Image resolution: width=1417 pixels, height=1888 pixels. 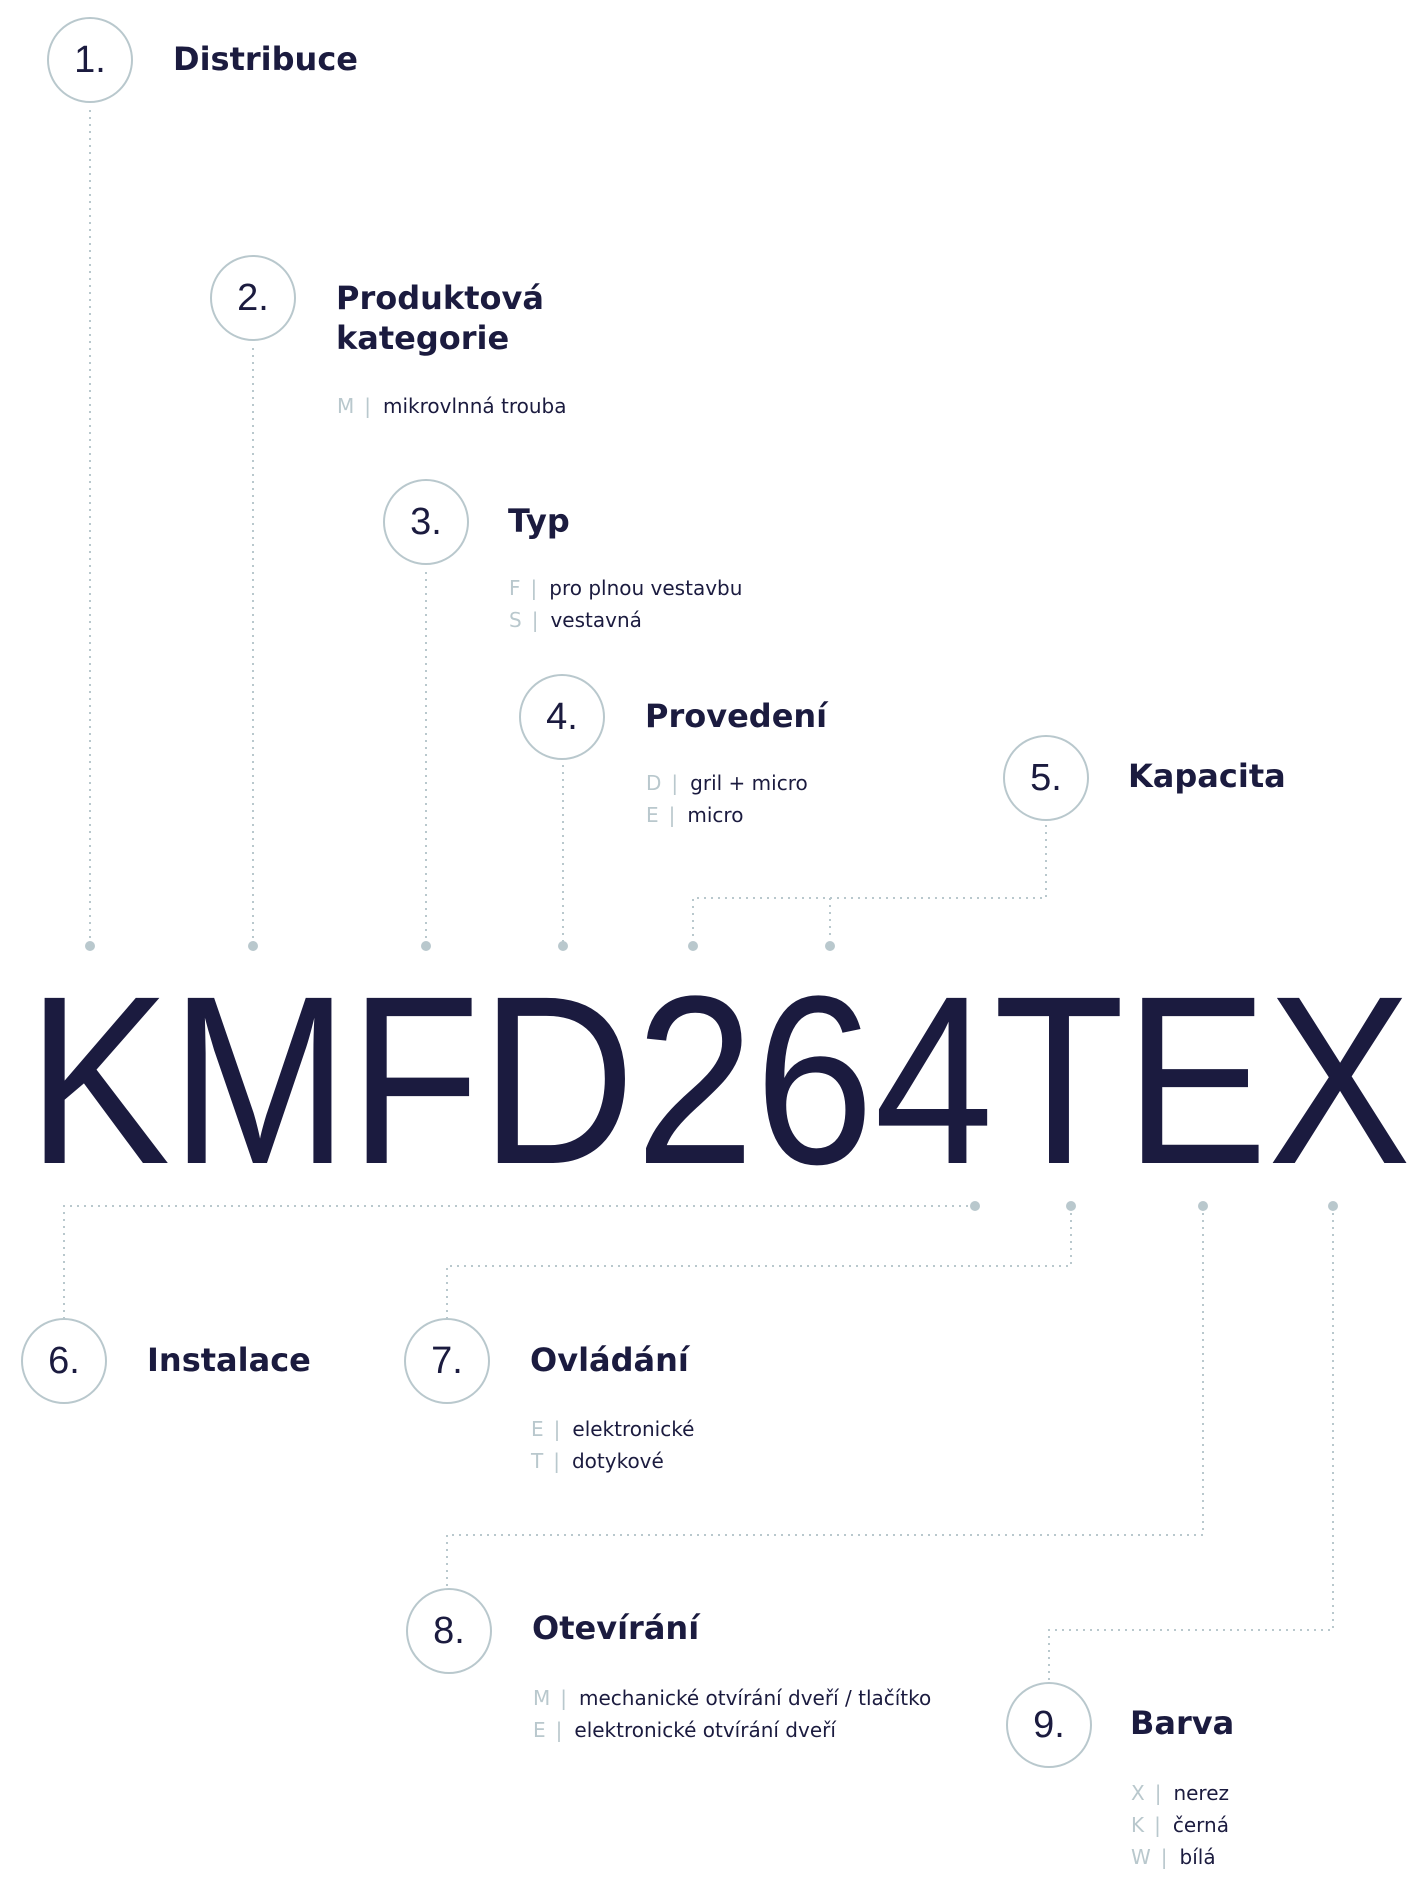 I want to click on option-item: S | vestavná, so click(x=625, y=620).